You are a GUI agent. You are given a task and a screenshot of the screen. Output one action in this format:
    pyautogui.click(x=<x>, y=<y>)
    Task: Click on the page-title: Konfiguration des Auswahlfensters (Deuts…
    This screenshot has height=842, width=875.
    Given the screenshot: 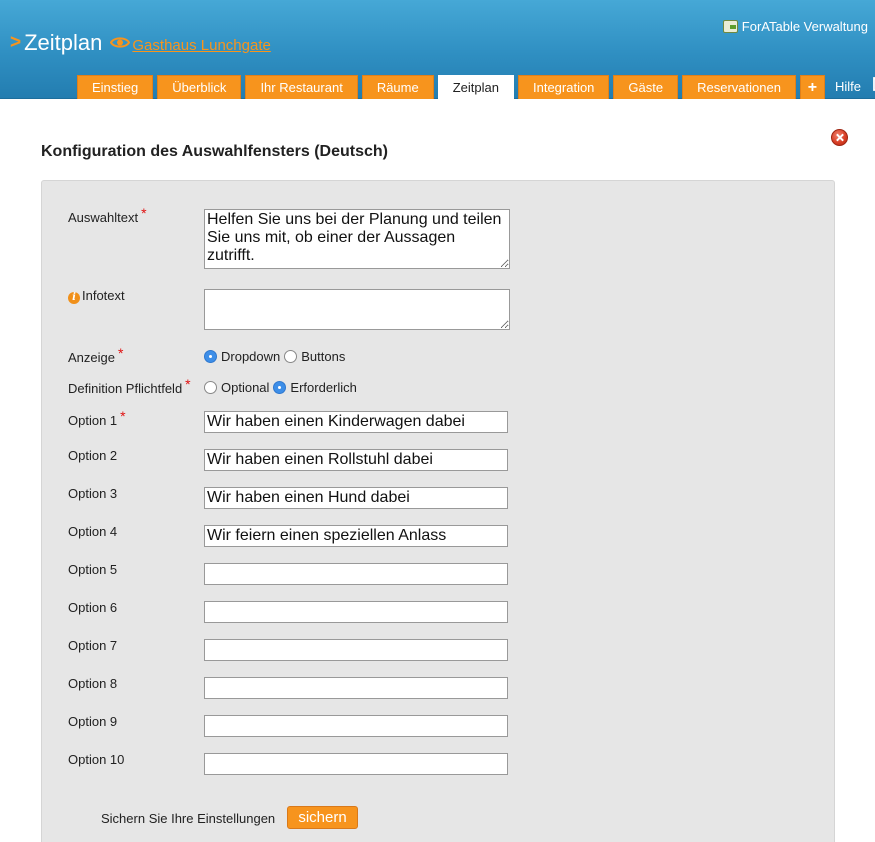 What is the action you would take?
    pyautogui.click(x=214, y=151)
    